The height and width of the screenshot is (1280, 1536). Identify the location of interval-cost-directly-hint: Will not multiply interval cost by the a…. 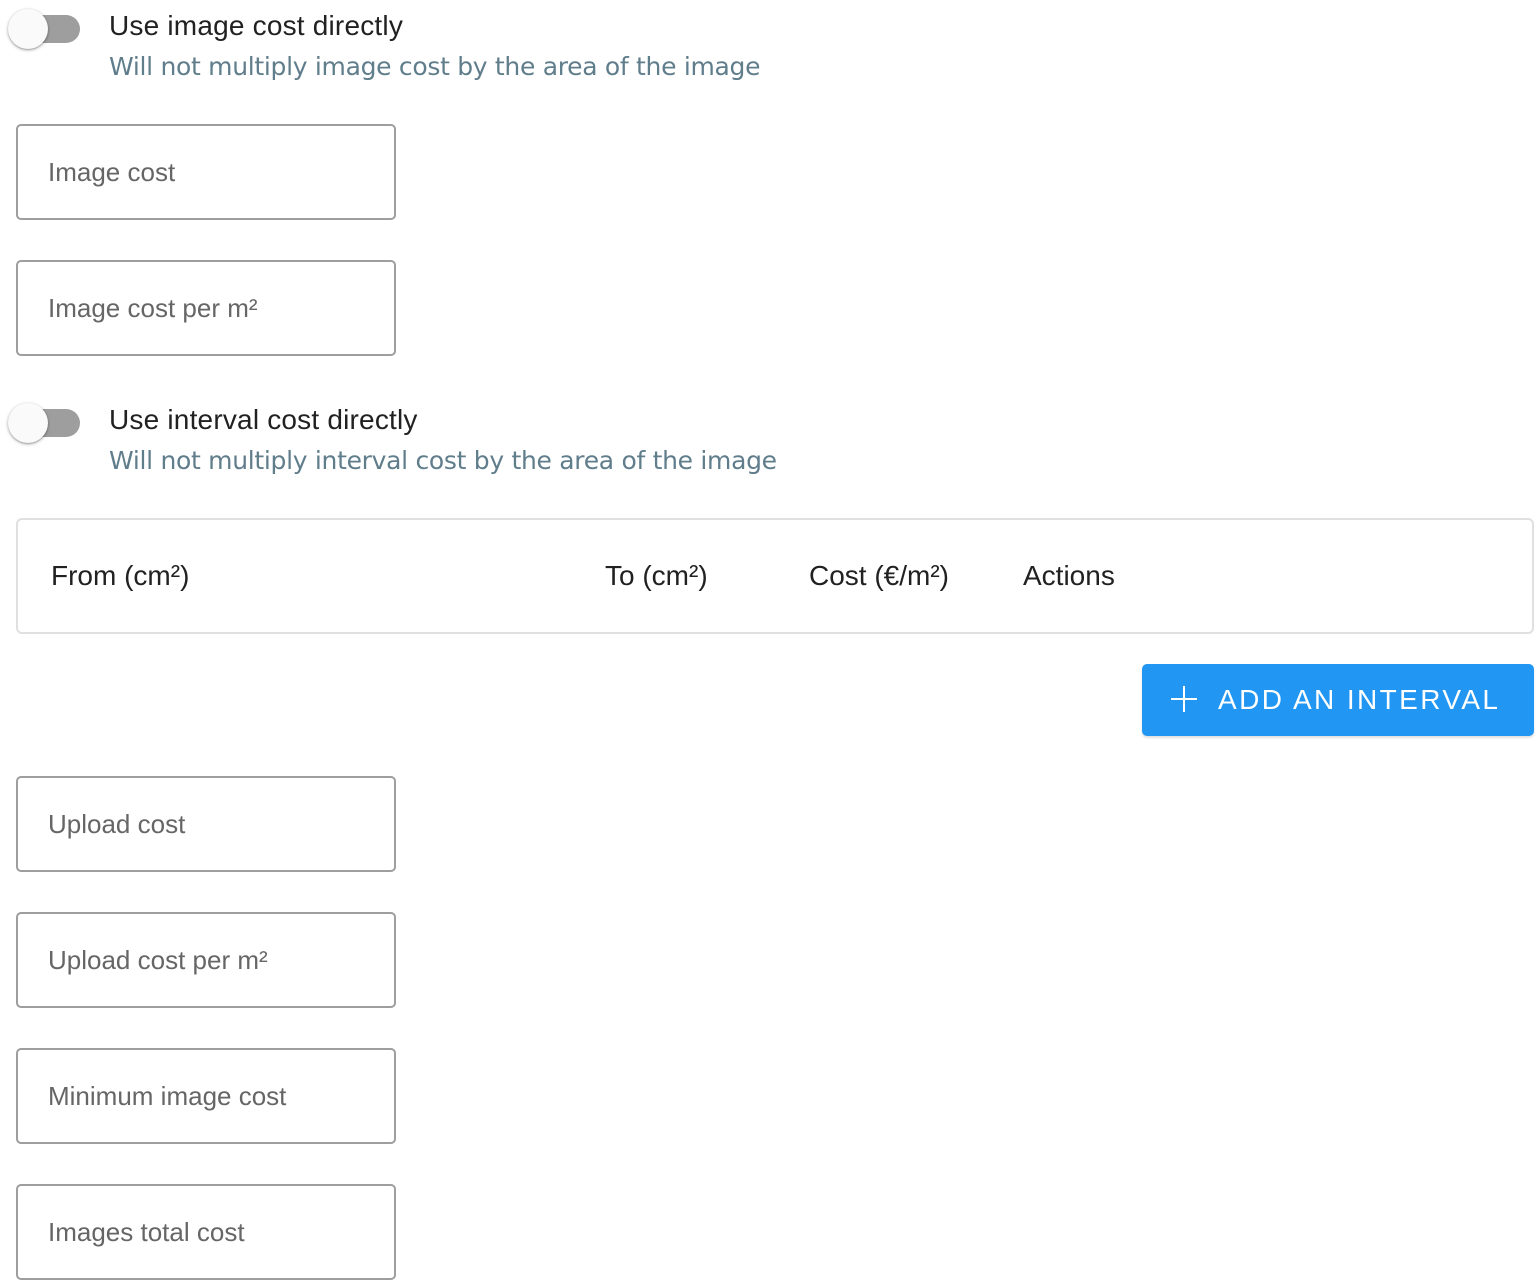
(443, 460).